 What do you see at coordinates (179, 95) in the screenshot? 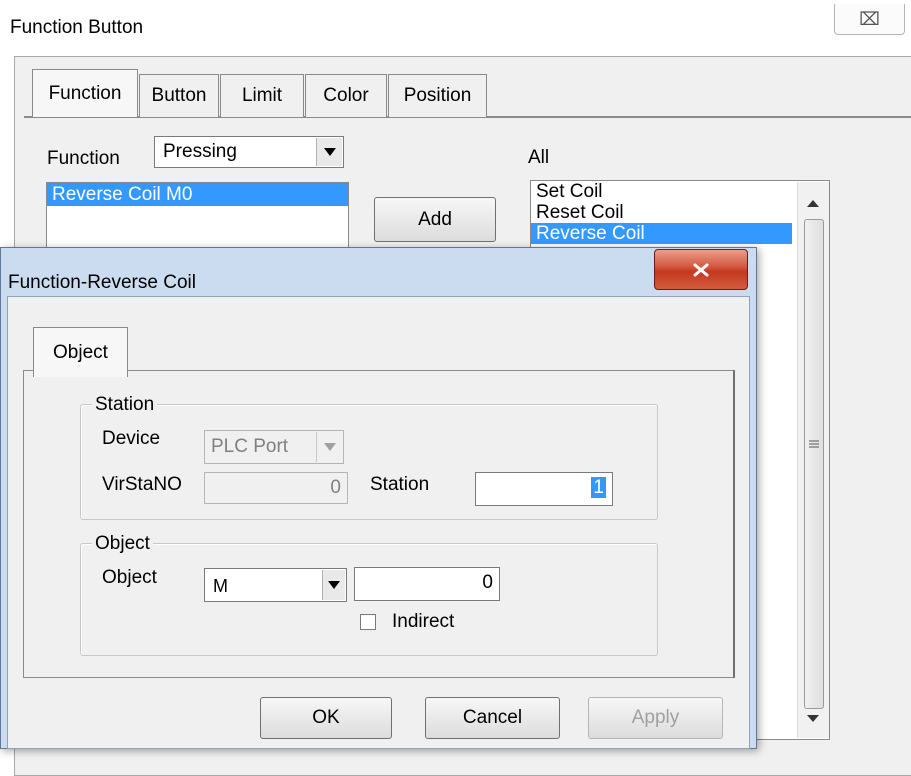
I see `tab-button: Button` at bounding box center [179, 95].